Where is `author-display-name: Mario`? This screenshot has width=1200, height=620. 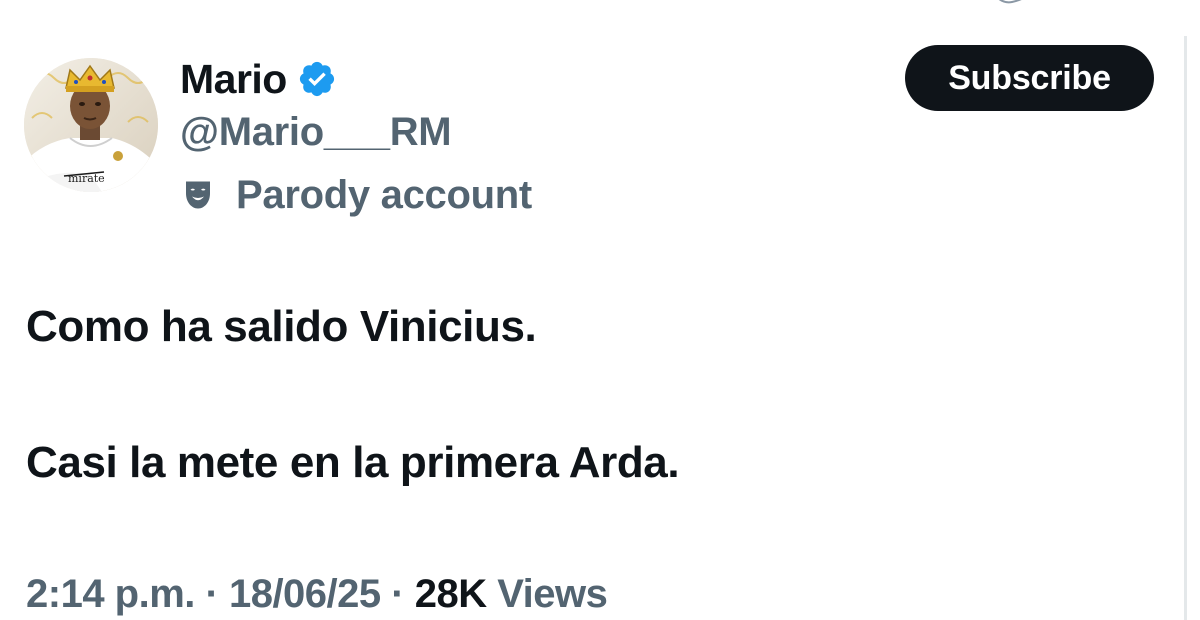
author-display-name: Mario is located at coordinates (233, 79).